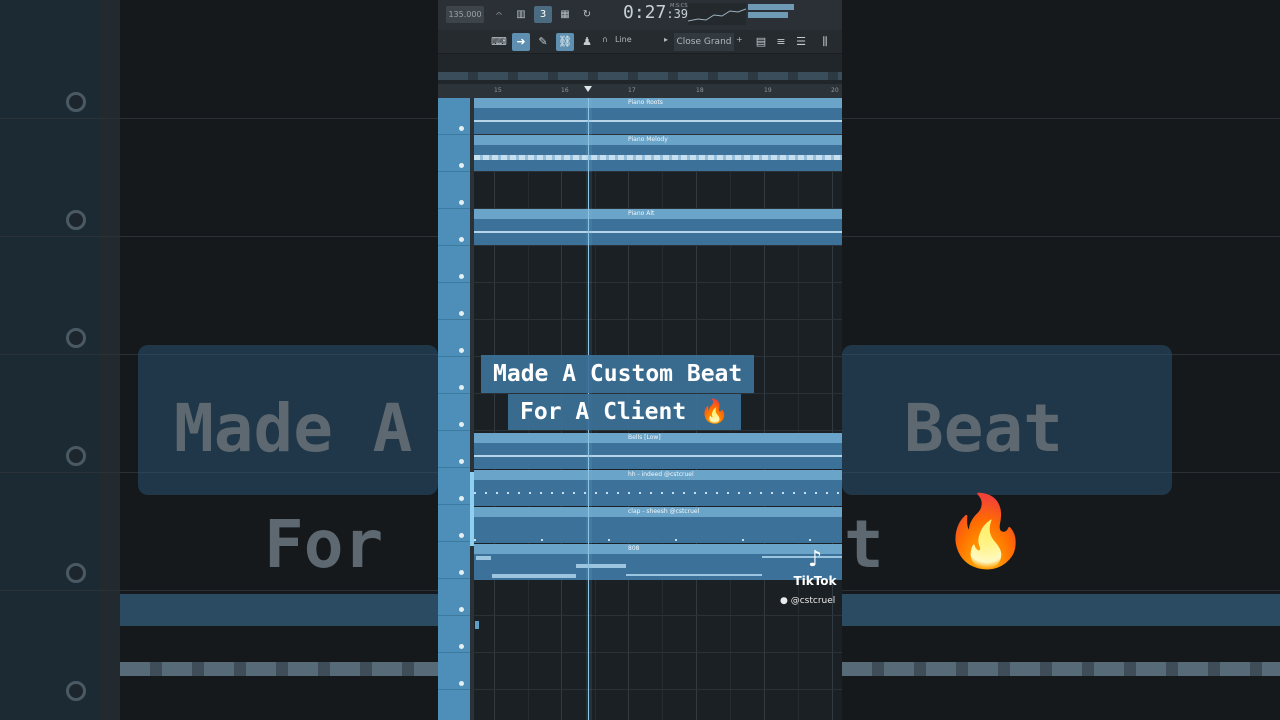 This screenshot has width=1280, height=720. I want to click on stamp-icon: ♟, so click(587, 42).